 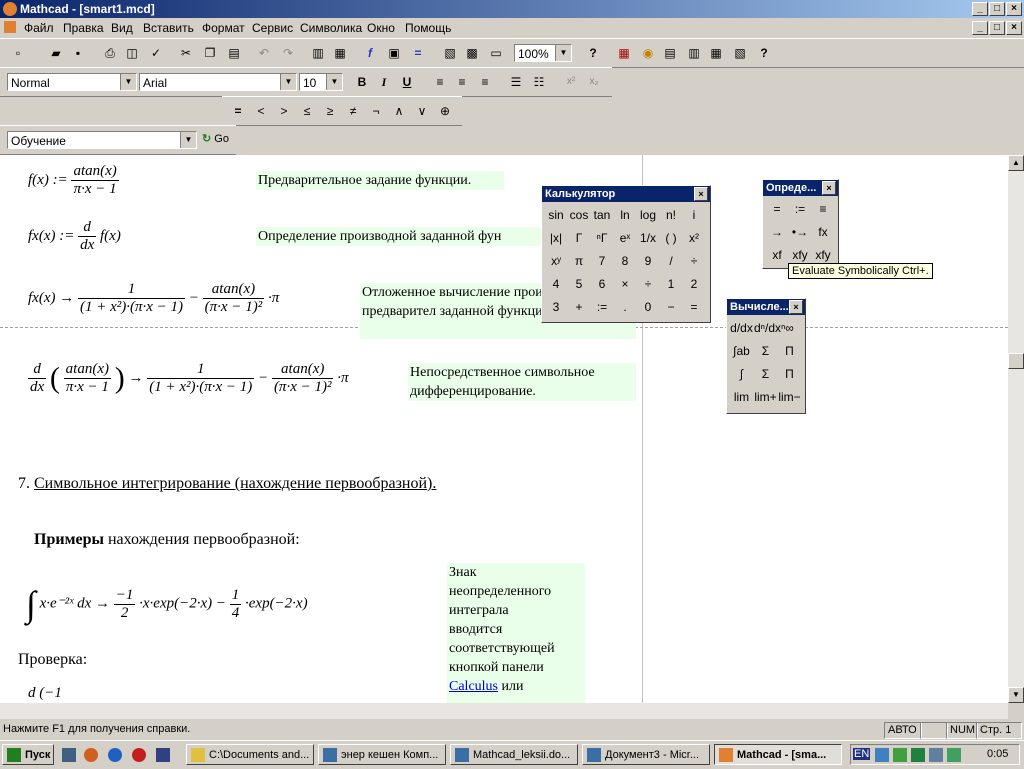 What do you see at coordinates (764, 53) in the screenshot?
I see `whats-this-icon: ?` at bounding box center [764, 53].